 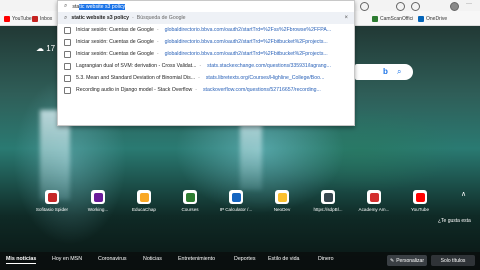 What do you see at coordinates (421, 19) in the screenshot?
I see `onedrive-icon` at bounding box center [421, 19].